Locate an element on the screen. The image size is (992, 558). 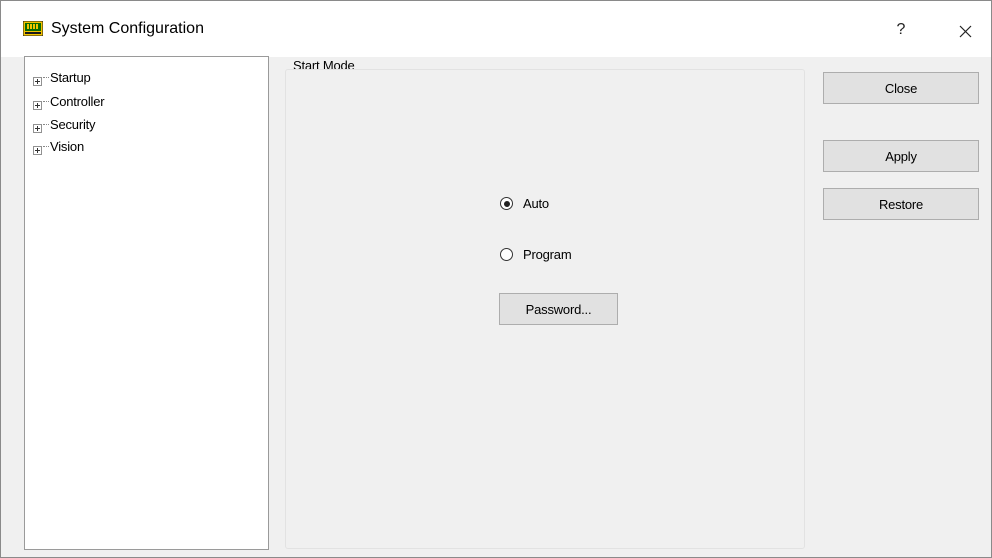
help-button: ? is located at coordinates (901, 31).